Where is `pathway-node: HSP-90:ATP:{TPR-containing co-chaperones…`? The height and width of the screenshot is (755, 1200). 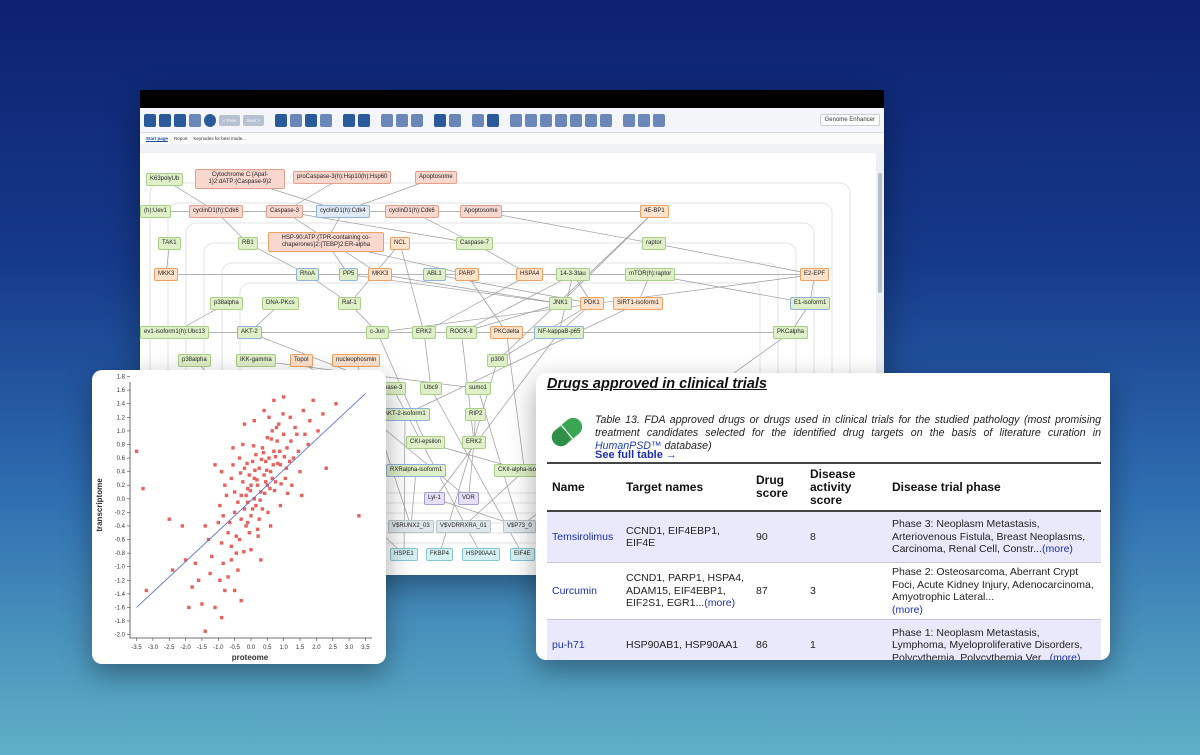 pathway-node: HSP-90:ATP:{TPR-containing co-chaperones… is located at coordinates (326, 242).